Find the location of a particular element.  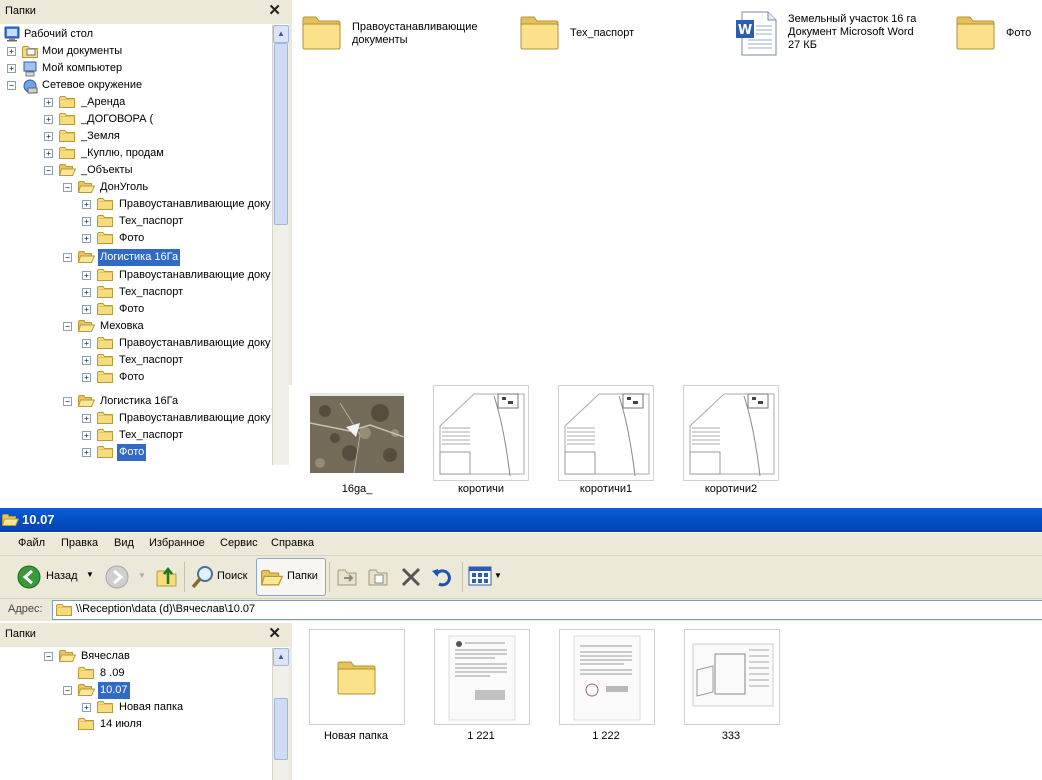

tree-item-folder: − _Объекты is located at coordinates (136, 170).